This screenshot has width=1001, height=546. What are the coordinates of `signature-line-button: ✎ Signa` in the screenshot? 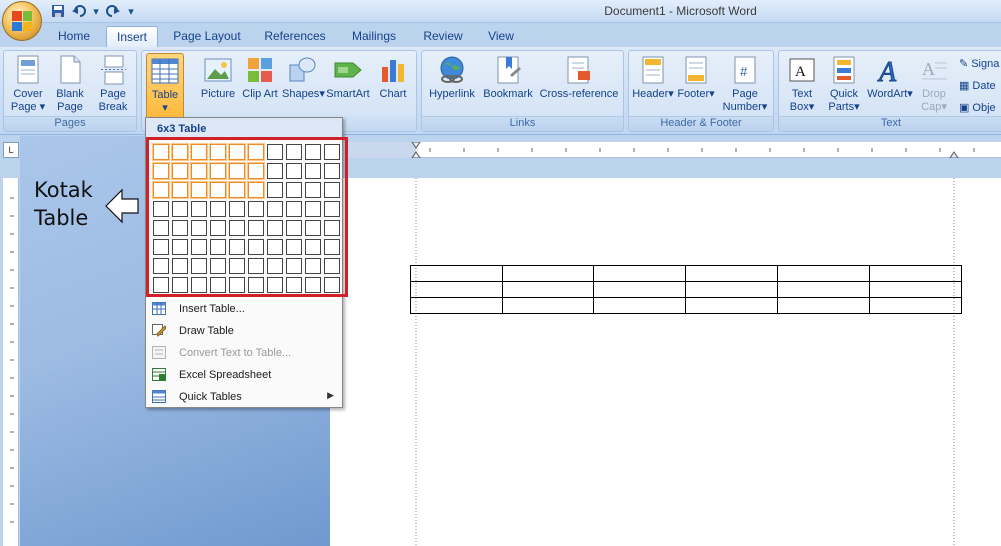 It's located at (979, 64).